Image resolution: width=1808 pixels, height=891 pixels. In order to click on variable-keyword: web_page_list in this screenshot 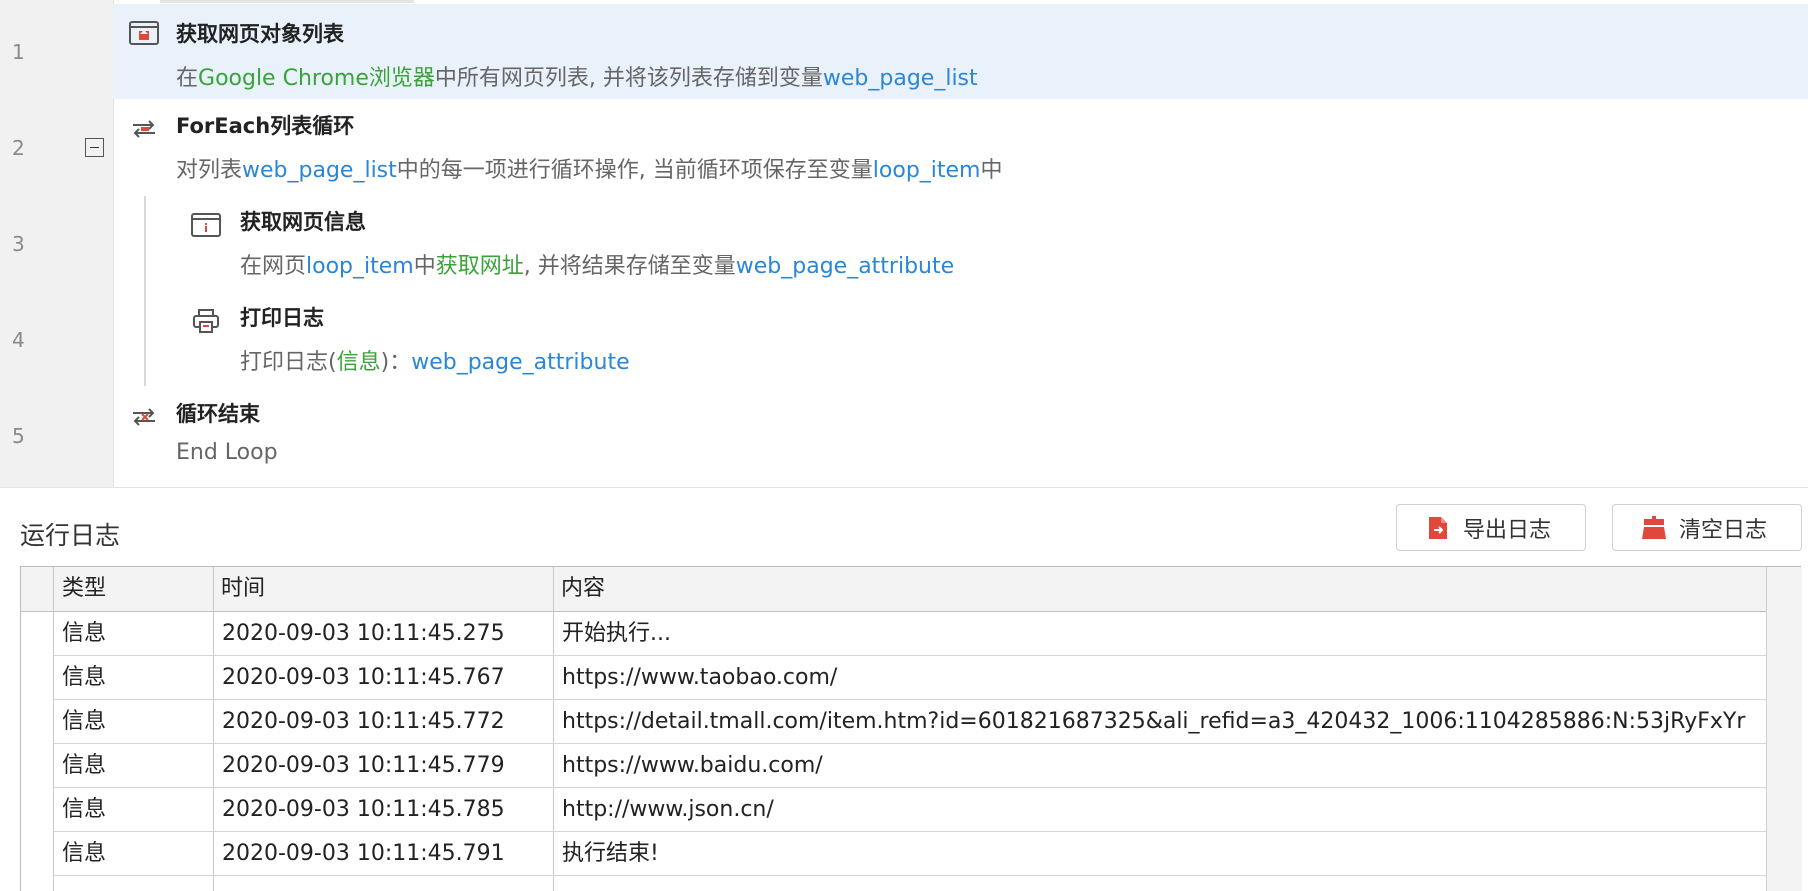, I will do `click(900, 78)`.